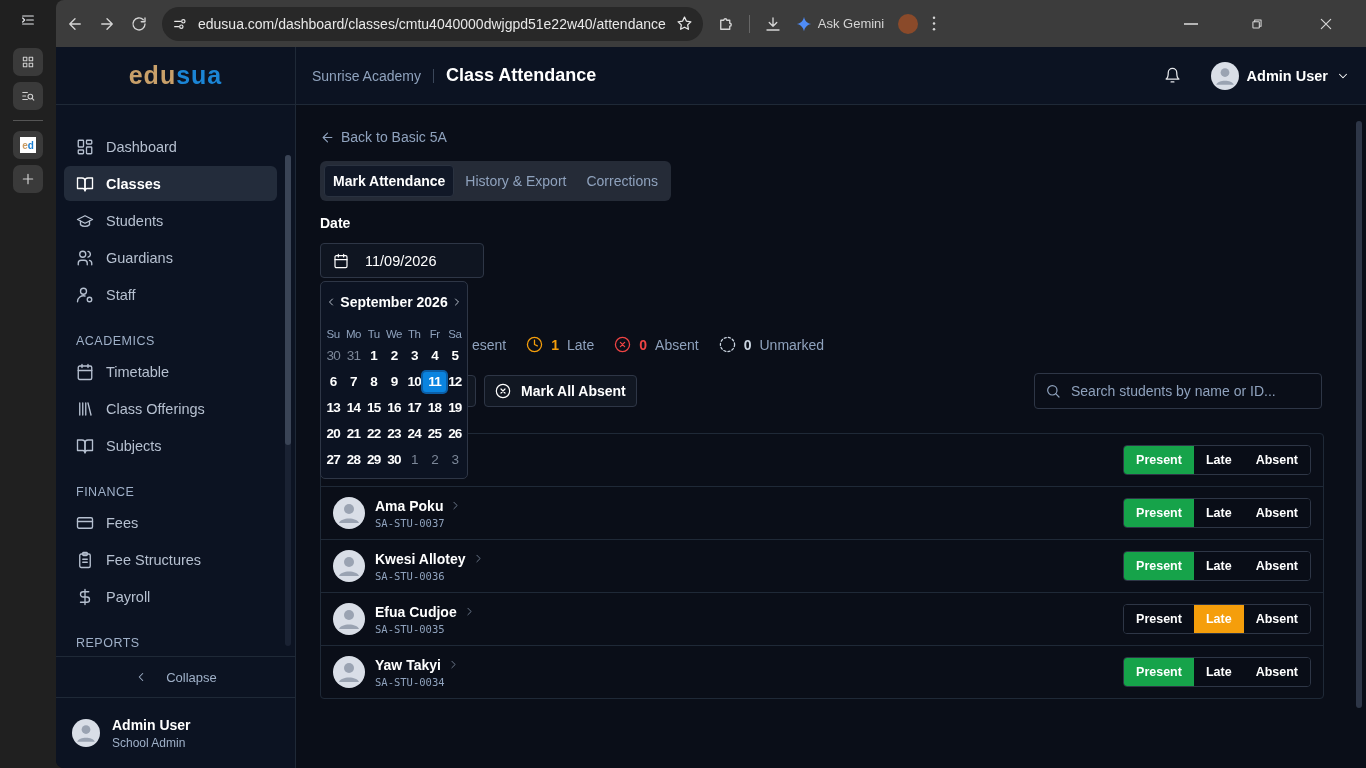 This screenshot has height=768, width=1366. Describe the element at coordinates (792, 344) in the screenshot. I see `status-label: Unmarked` at that location.